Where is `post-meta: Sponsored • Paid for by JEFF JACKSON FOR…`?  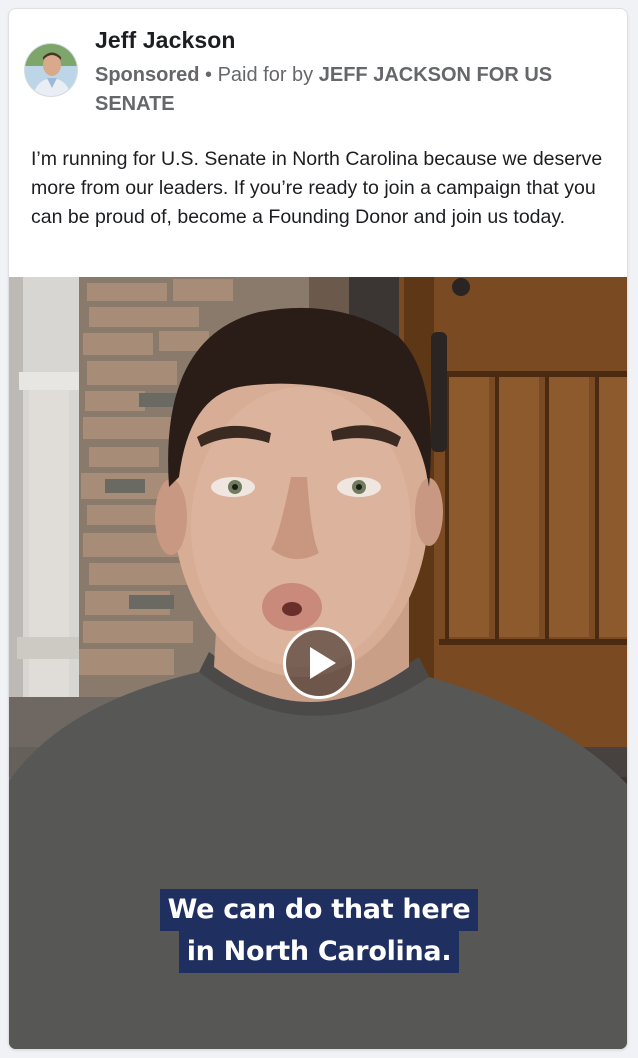
post-meta: Sponsored • Paid for by JEFF JACKSON FOR… is located at coordinates (345, 90).